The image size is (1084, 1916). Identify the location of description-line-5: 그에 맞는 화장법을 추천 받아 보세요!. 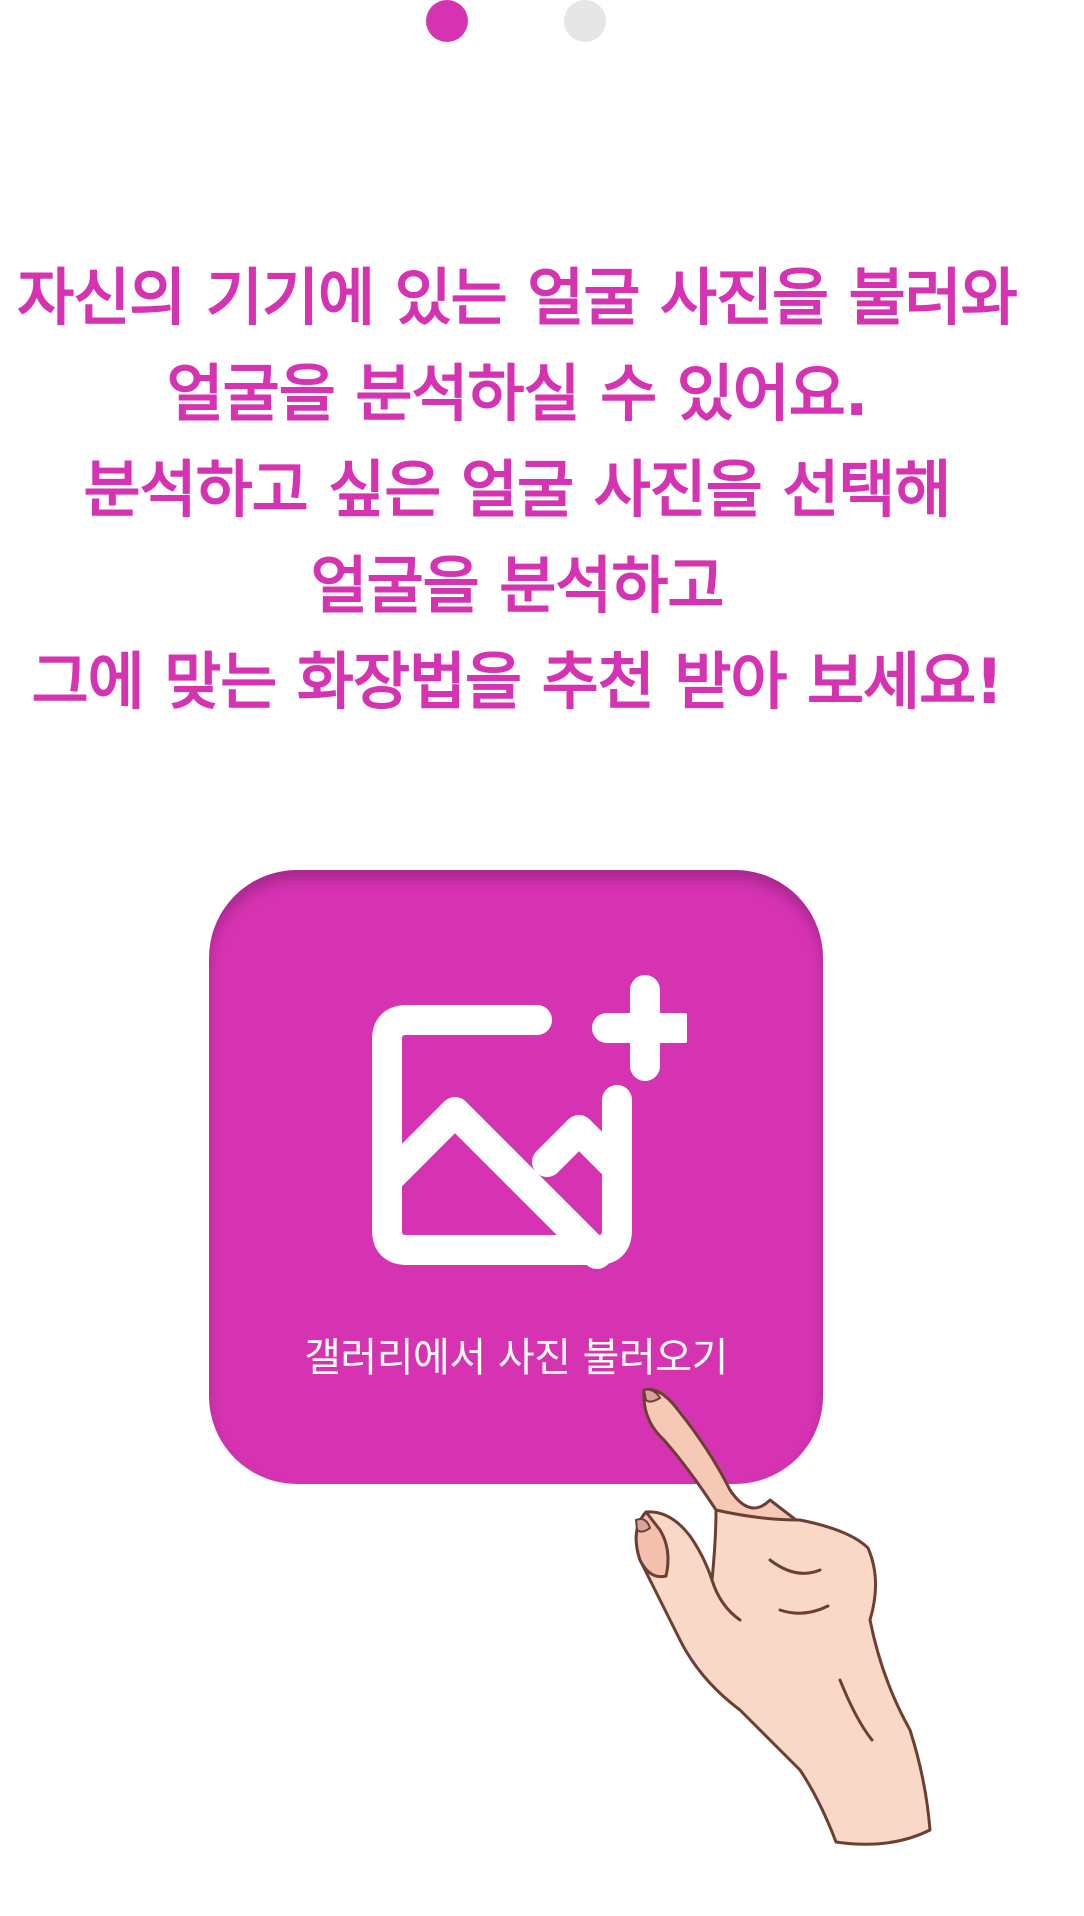
(517, 681).